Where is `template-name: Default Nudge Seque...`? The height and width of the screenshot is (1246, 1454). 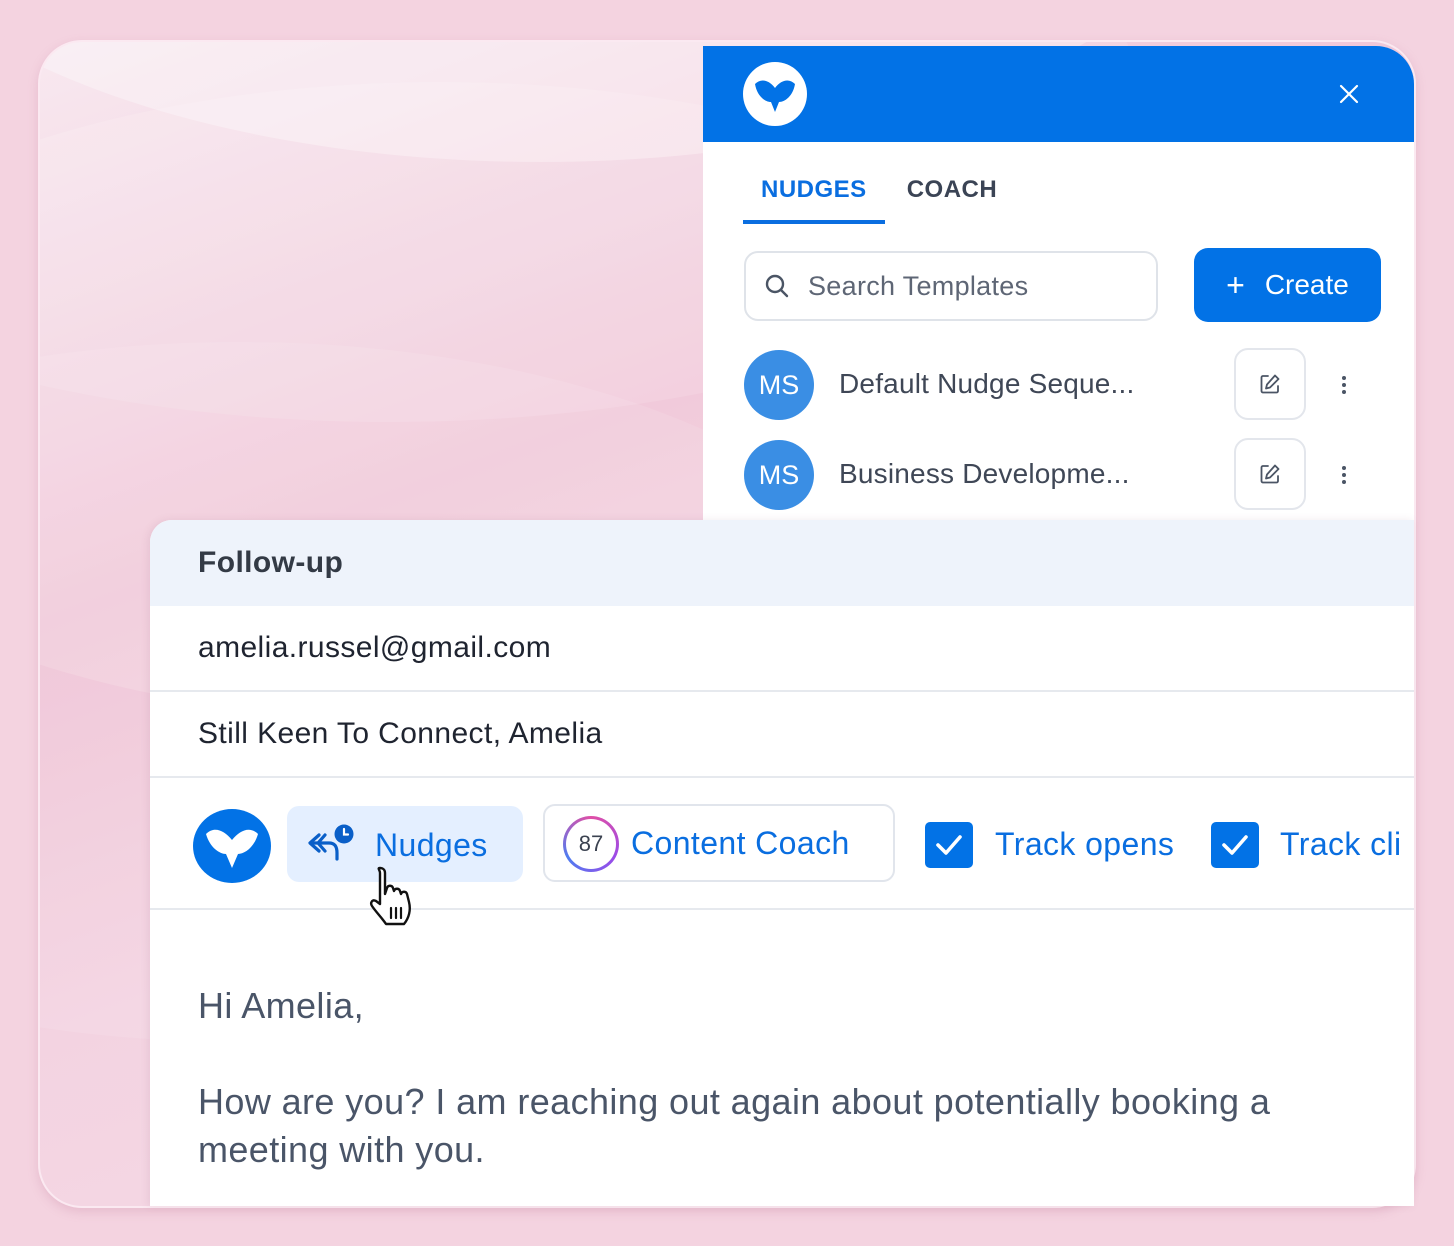
template-name: Default Nudge Seque... is located at coordinates (987, 383).